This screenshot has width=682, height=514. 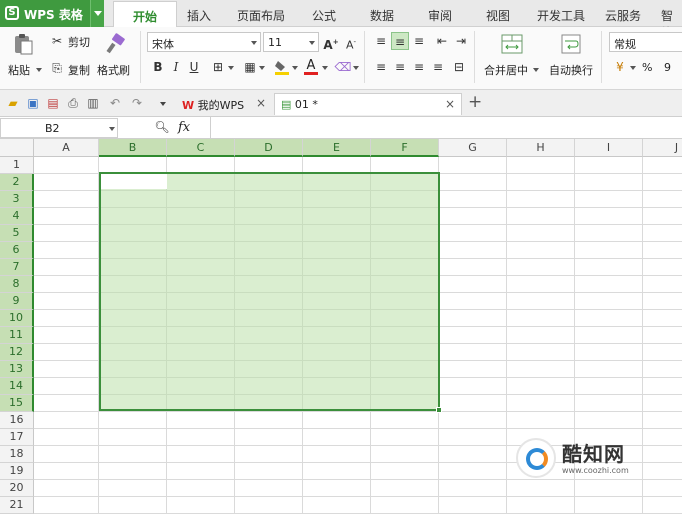 I want to click on fill-handle, so click(x=439, y=410).